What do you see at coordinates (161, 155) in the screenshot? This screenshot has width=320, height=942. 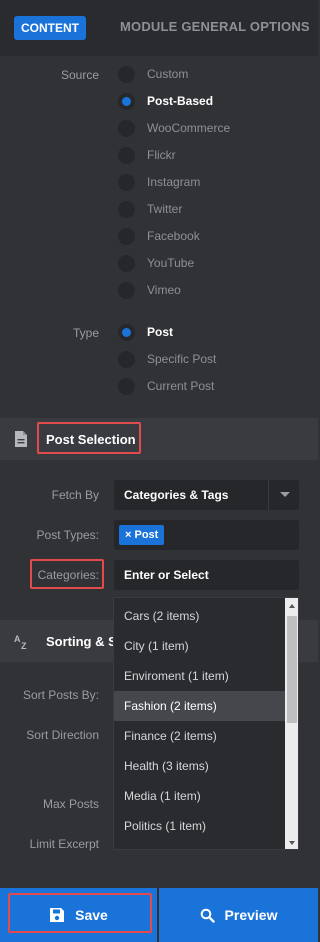 I see `radio-label: Flickr` at bounding box center [161, 155].